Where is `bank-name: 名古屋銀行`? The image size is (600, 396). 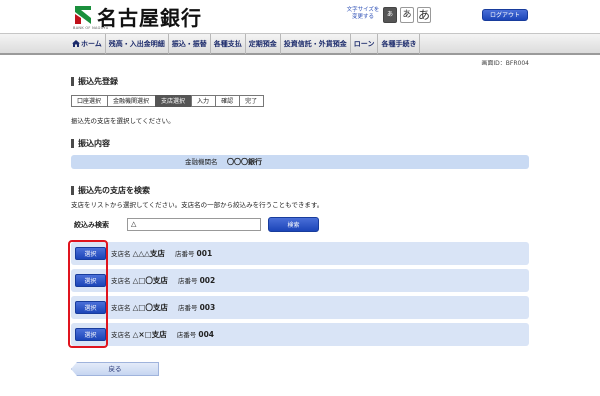
bank-name: 名古屋銀行 is located at coordinates (149, 18).